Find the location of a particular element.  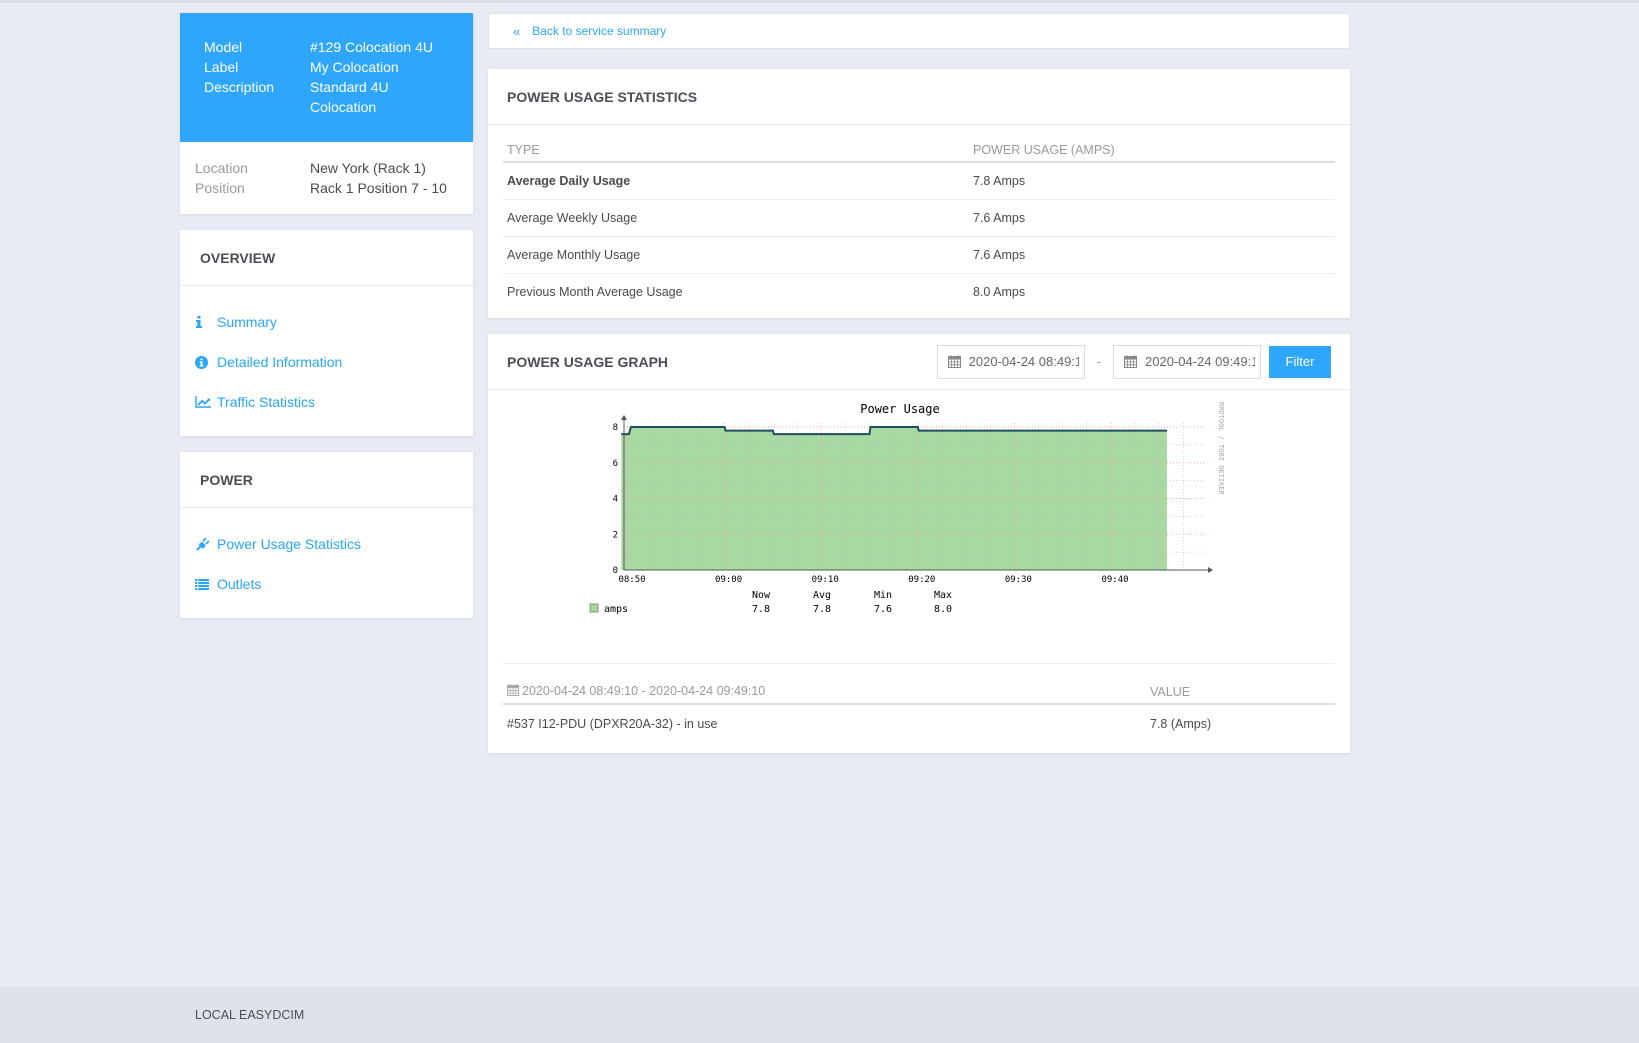

sidebar-item-traffic-statistics: Traffic Statistics is located at coordinates (326, 402).